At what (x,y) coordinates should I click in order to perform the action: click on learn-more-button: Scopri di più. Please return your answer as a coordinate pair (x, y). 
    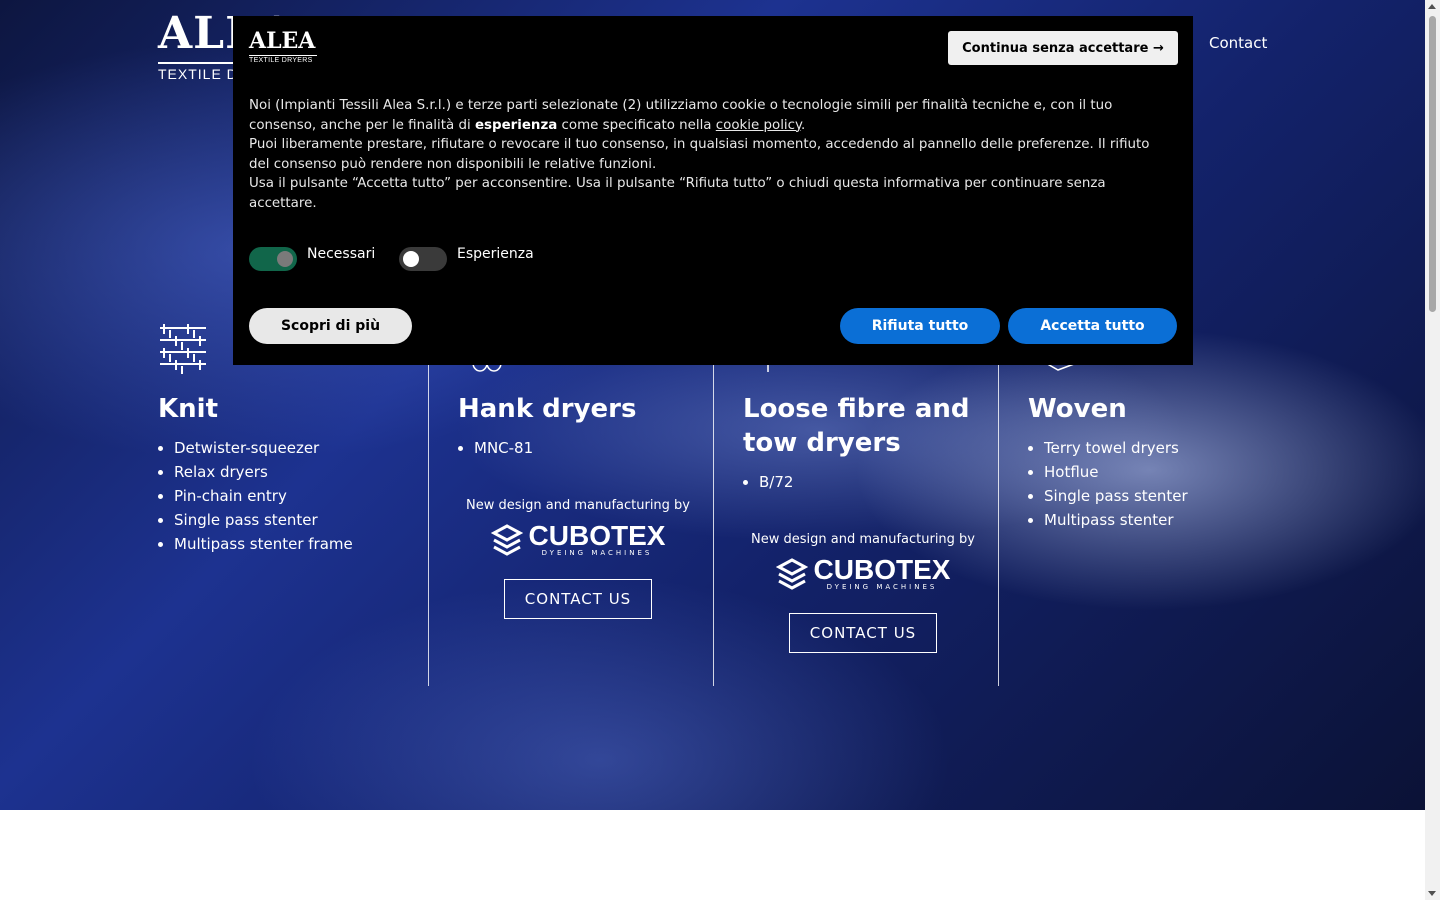
    Looking at the image, I should click on (330, 326).